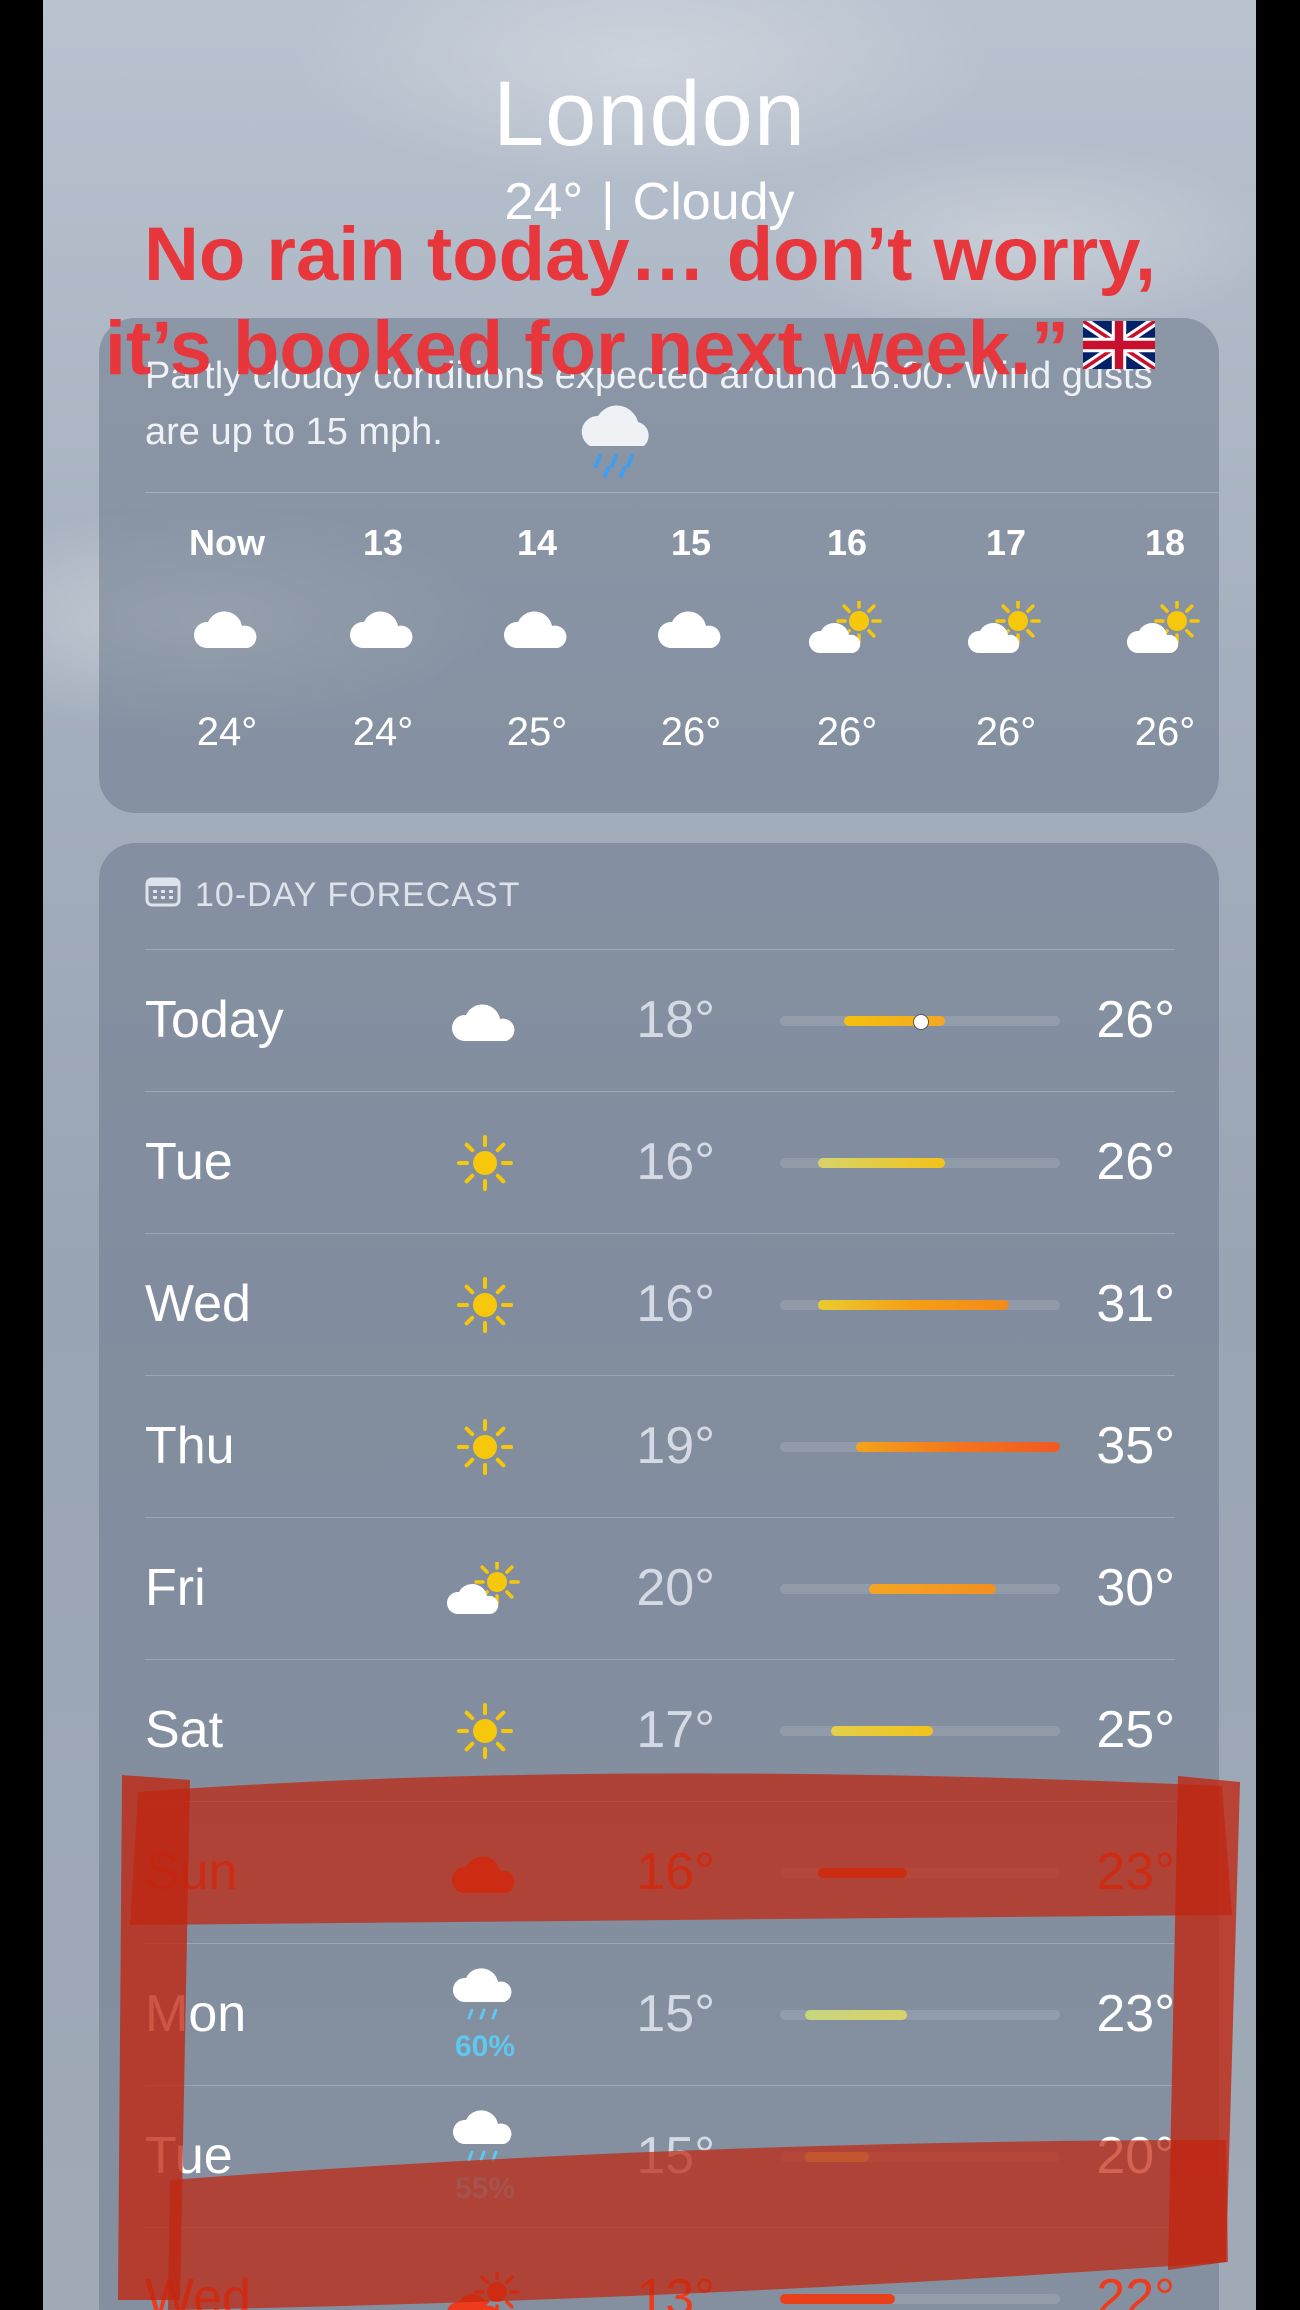  Describe the element at coordinates (675, 1588) in the screenshot. I see `low-temp: 20°` at that location.